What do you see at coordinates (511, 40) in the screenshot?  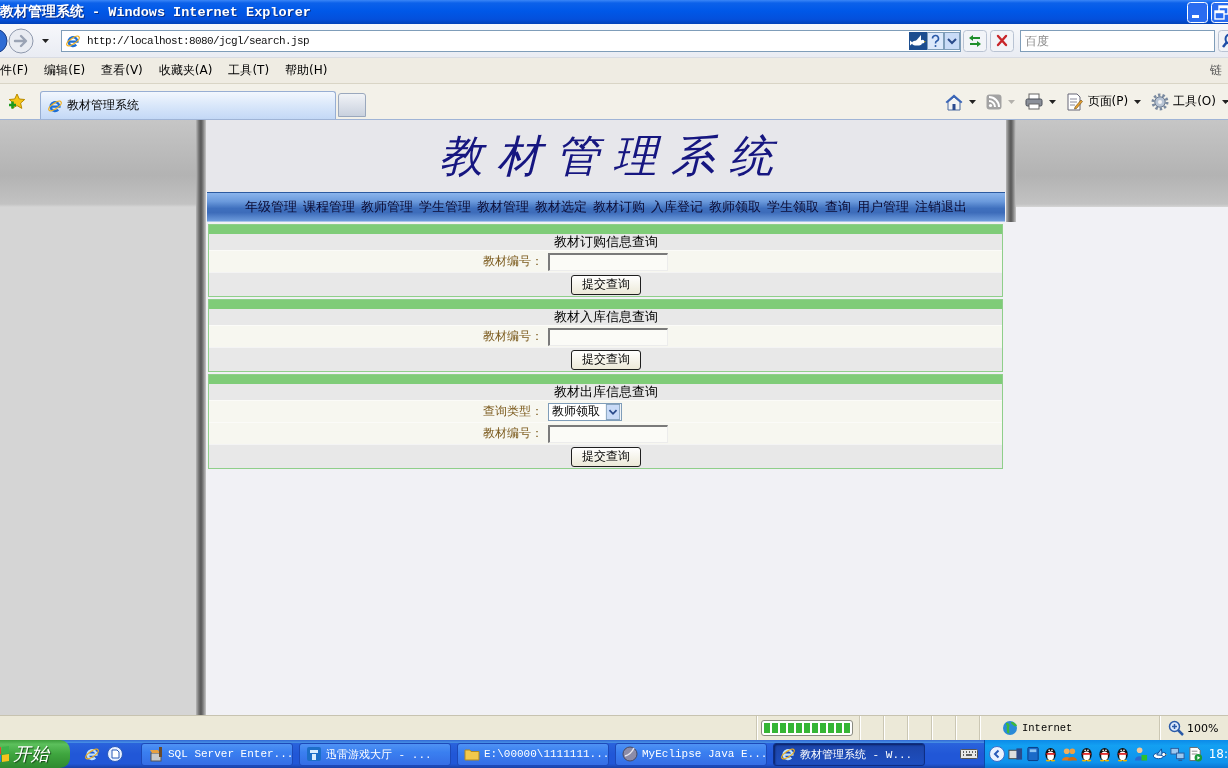 I see `address-field: http://localhost:8080/jcgl/search.jsp` at bounding box center [511, 40].